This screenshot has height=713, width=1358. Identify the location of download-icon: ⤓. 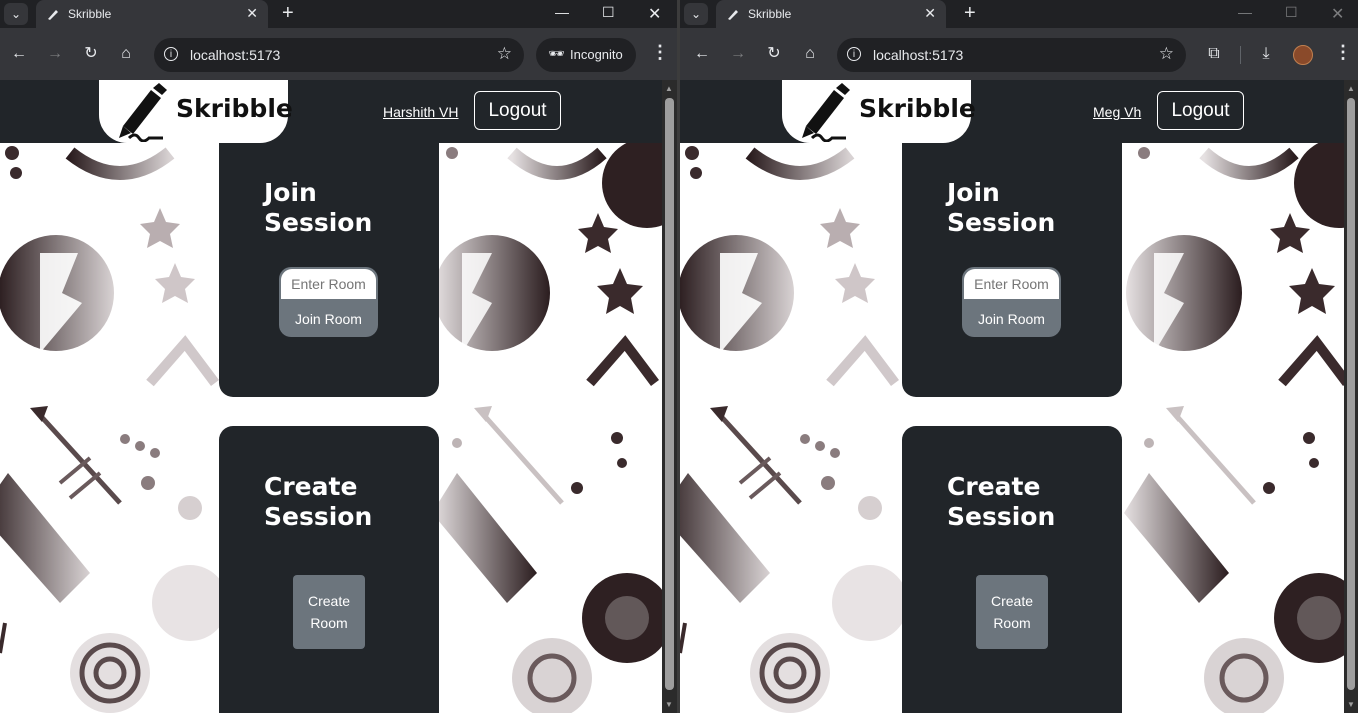
(1266, 54).